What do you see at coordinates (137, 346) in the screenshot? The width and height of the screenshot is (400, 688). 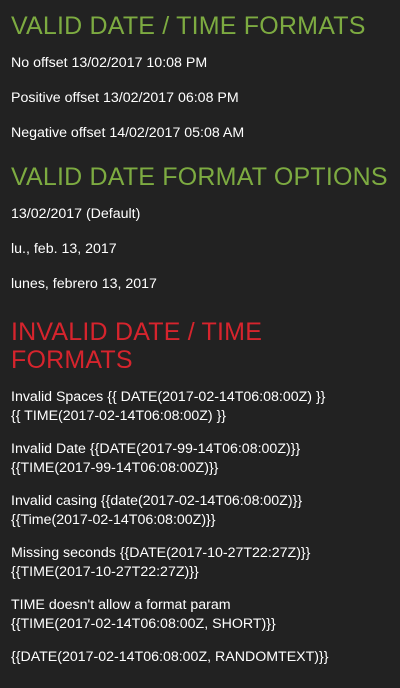 I see `invalid-datetime-formats-heading: INVALID DATE / TIME FORMATS` at bounding box center [137, 346].